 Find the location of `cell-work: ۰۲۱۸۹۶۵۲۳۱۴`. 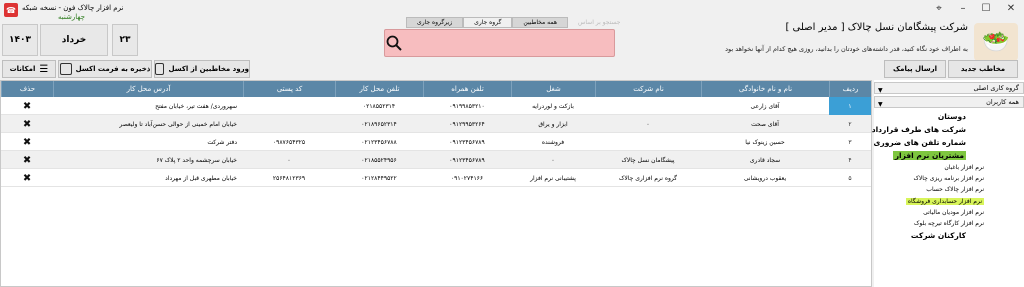

cell-work: ۰۲۱۸۹۶۵۲۳۱۴ is located at coordinates (379, 124).